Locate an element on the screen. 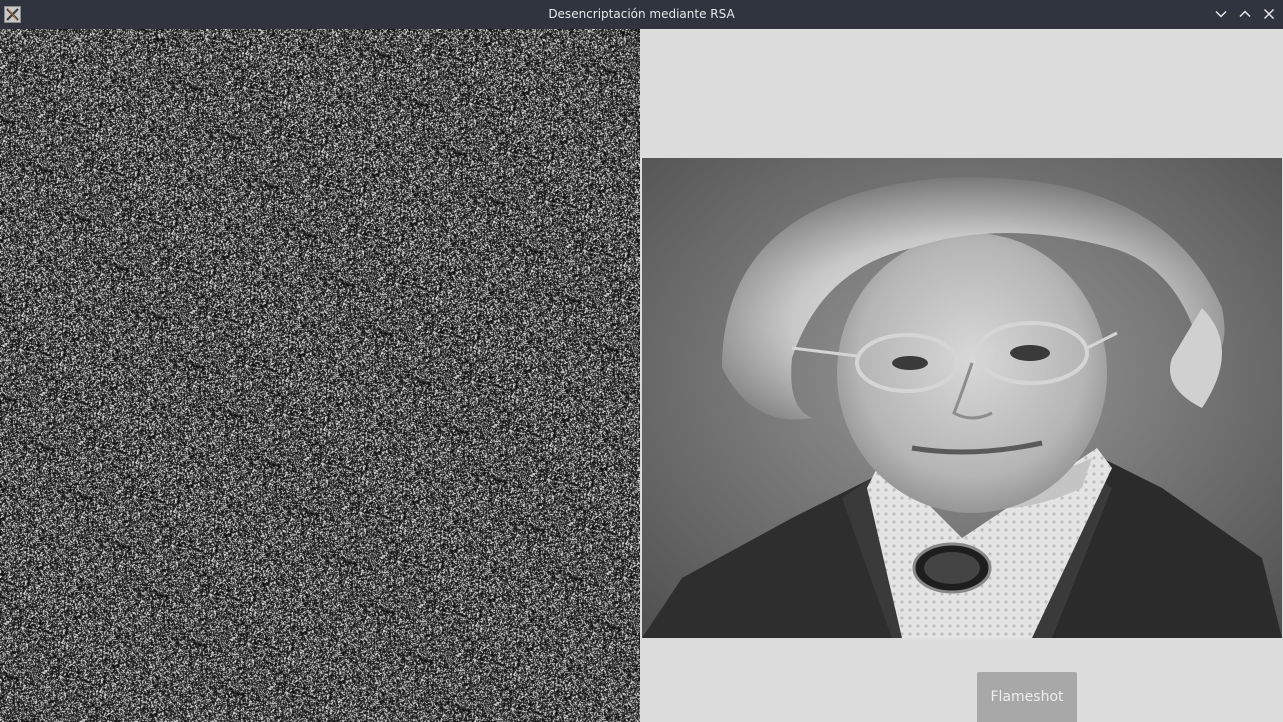  close-button is located at coordinates (1269, 14).